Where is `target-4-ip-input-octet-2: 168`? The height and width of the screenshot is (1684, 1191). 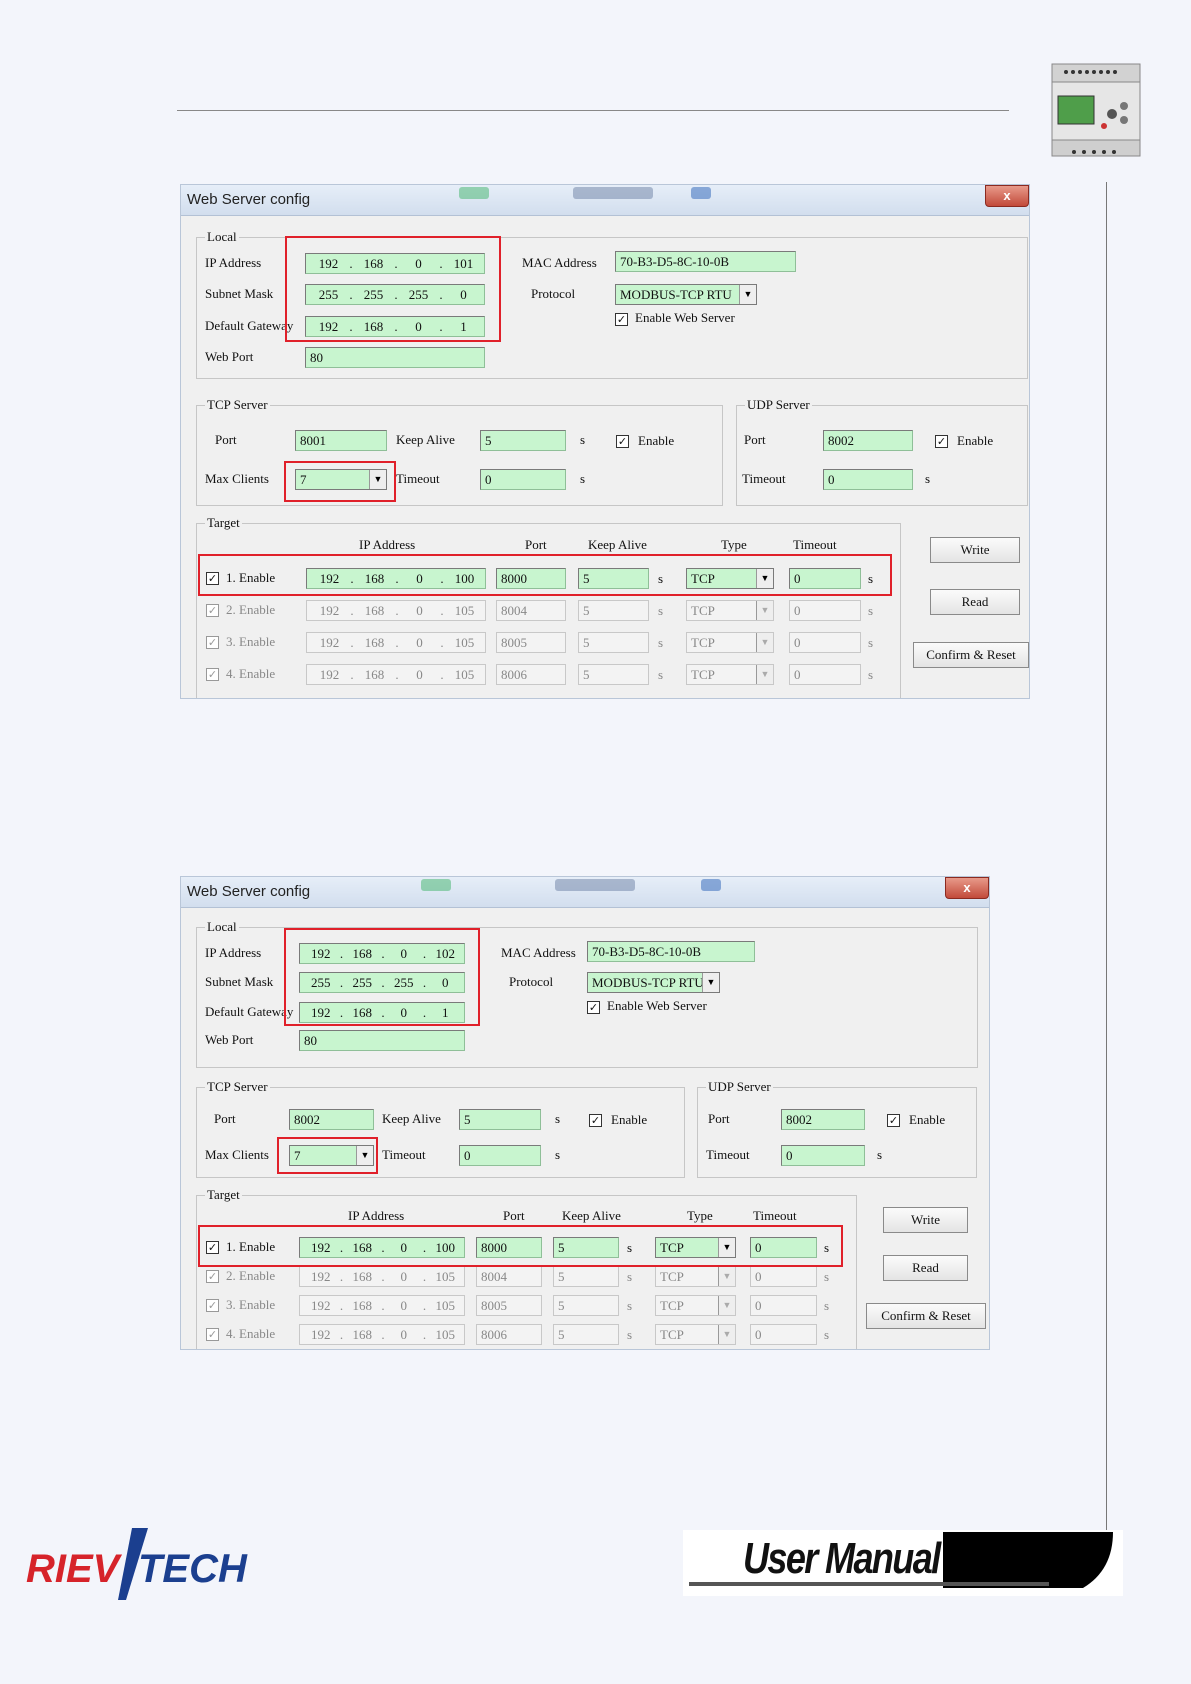 target-4-ip-input-octet-2: 168 is located at coordinates (374, 674).